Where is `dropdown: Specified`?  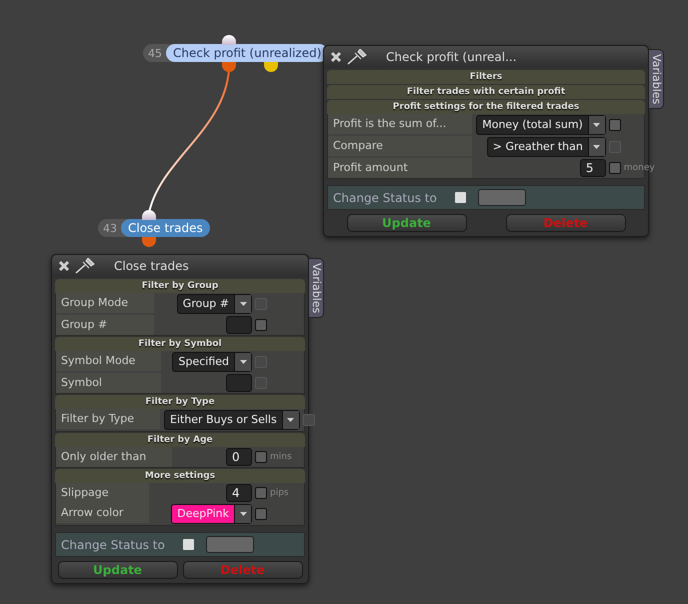 dropdown: Specified is located at coordinates (212, 362).